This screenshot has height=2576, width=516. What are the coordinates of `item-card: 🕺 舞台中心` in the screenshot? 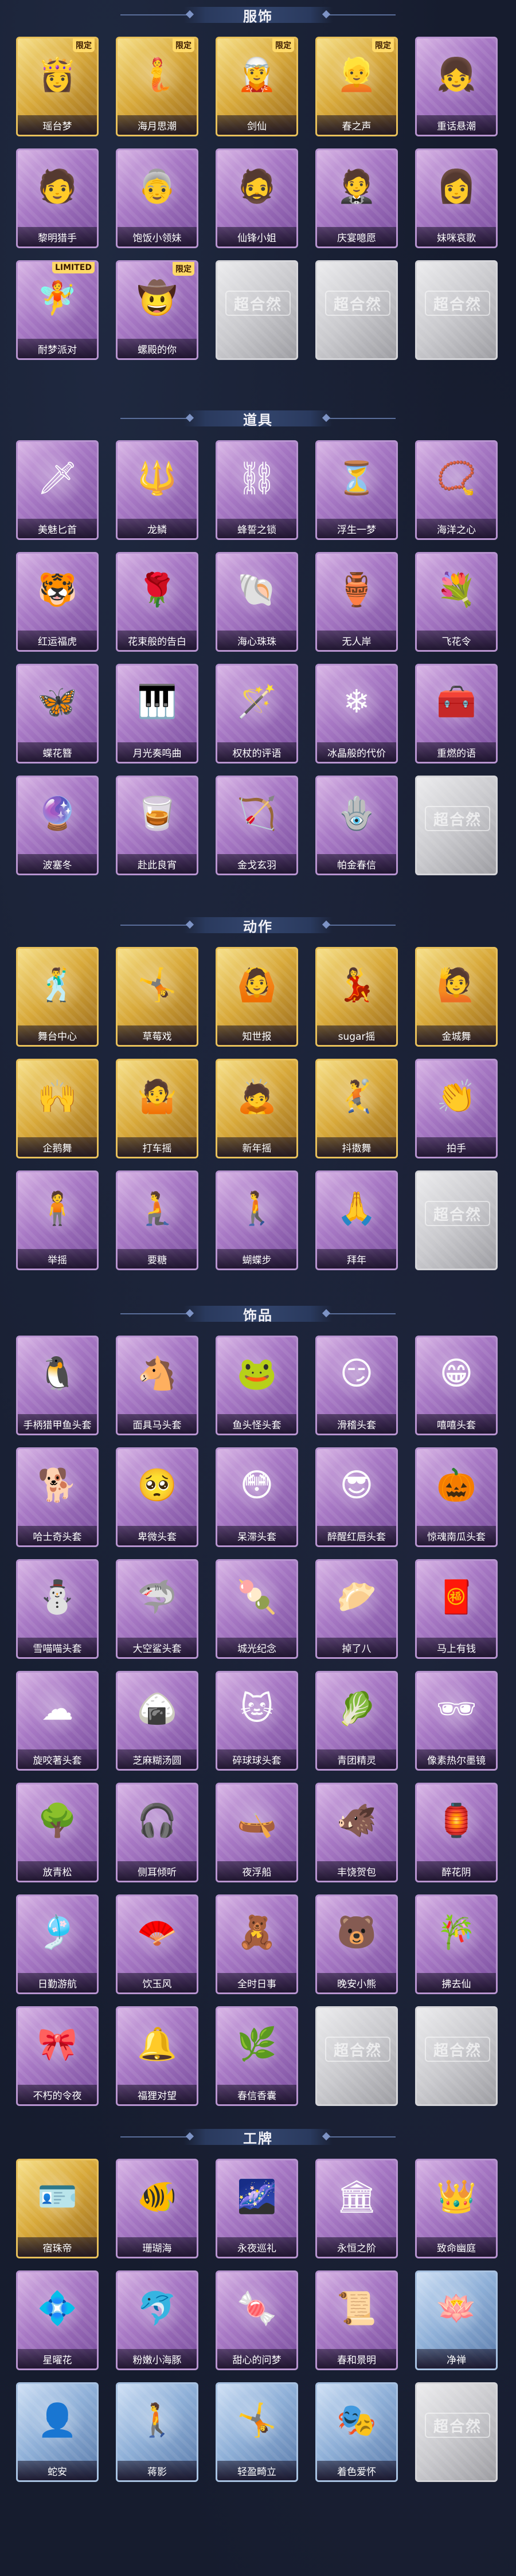 It's located at (58, 997).